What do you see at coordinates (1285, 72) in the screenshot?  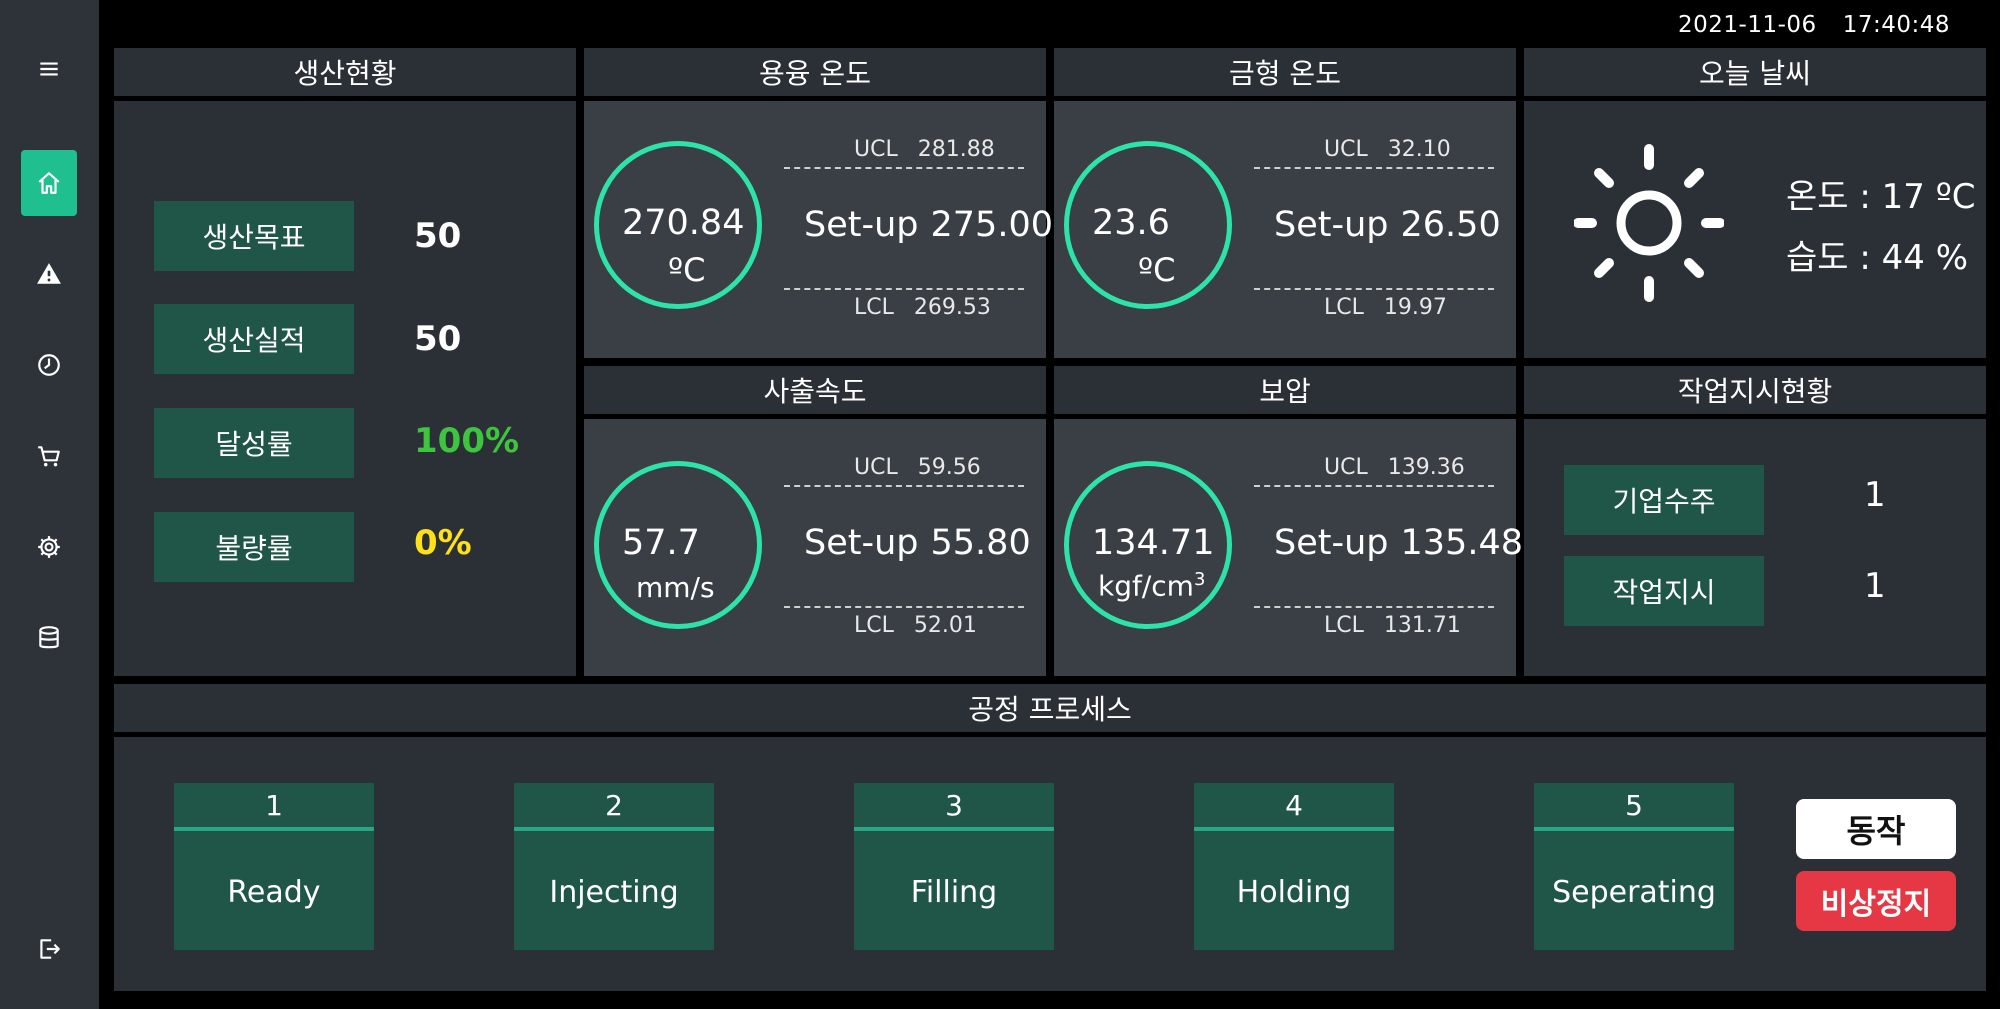 I see `mold-temp-title: 금형 온도` at bounding box center [1285, 72].